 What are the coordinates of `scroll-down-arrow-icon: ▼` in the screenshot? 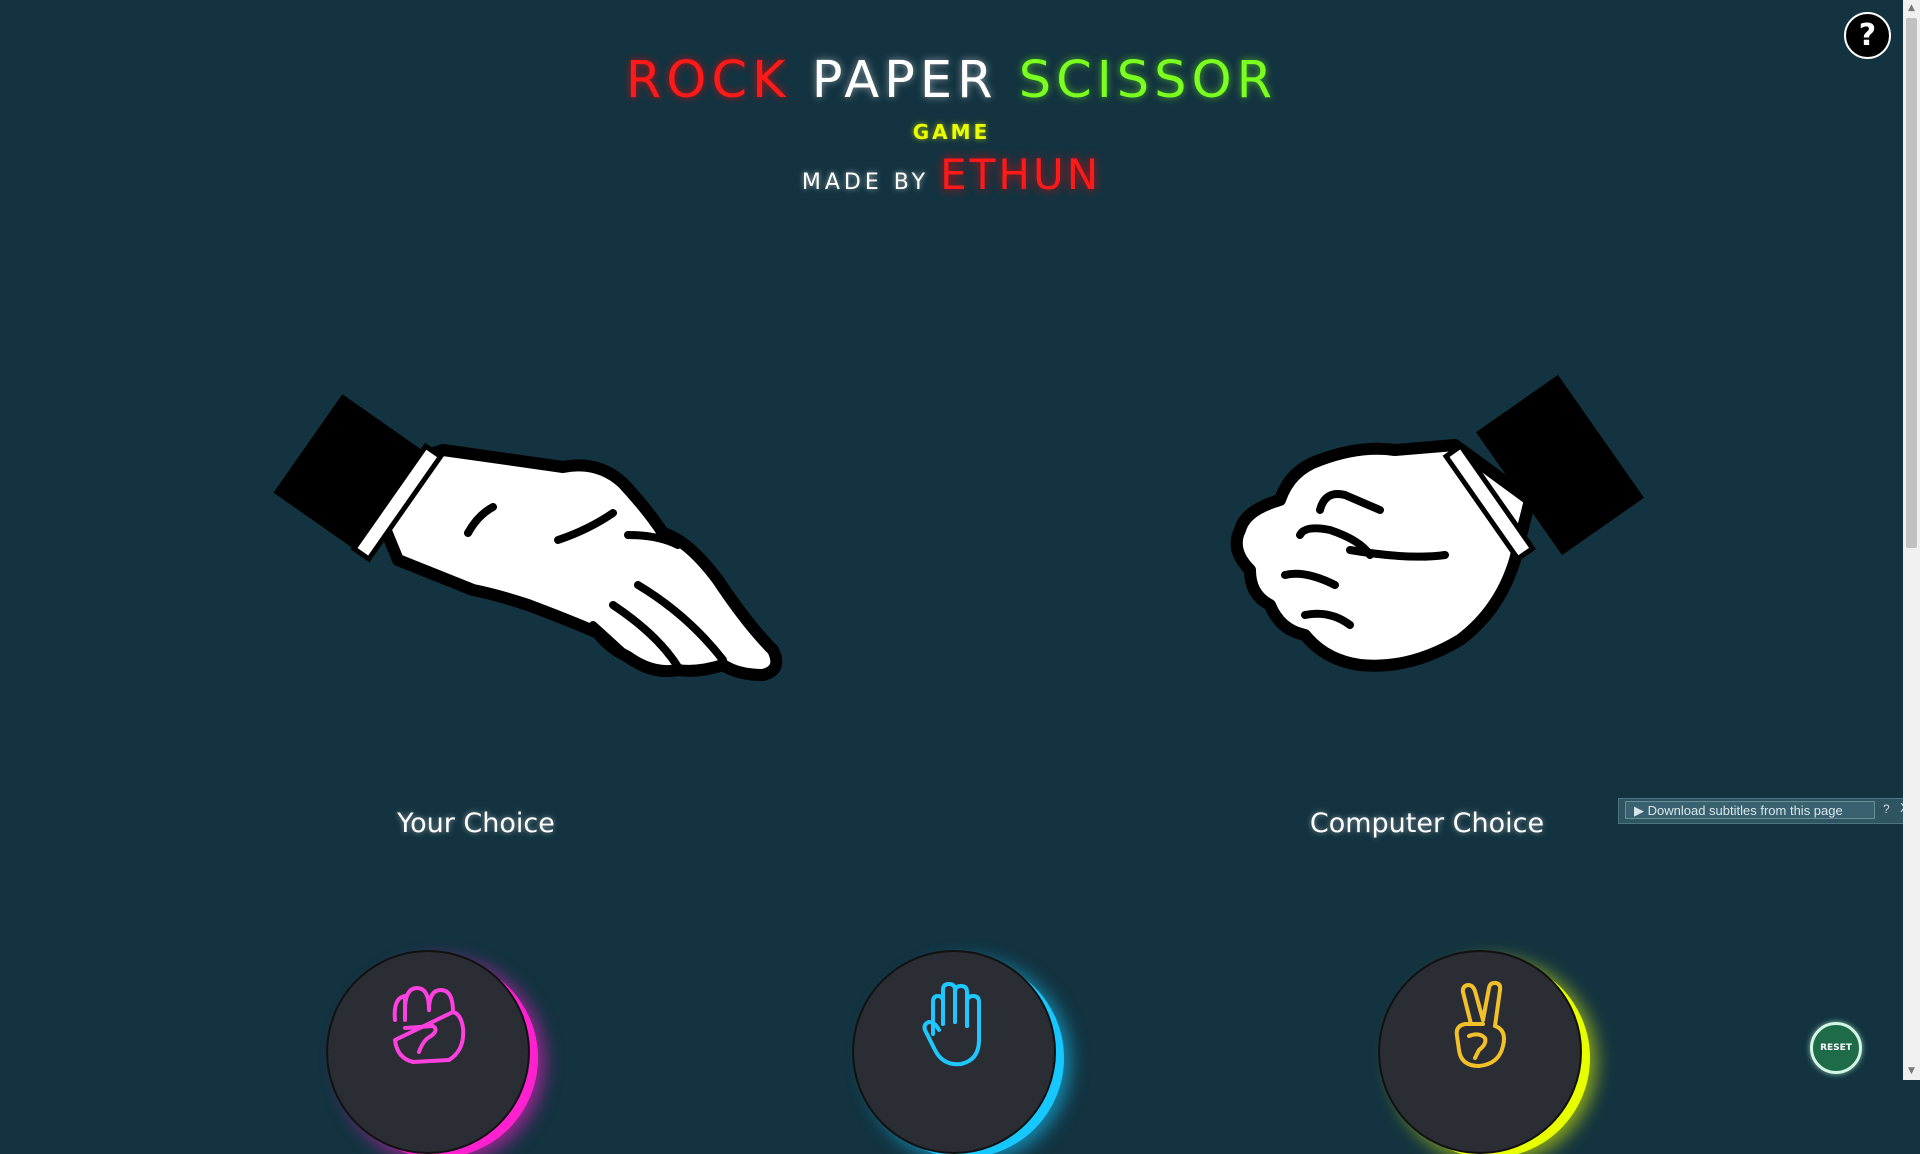 It's located at (1911, 1071).